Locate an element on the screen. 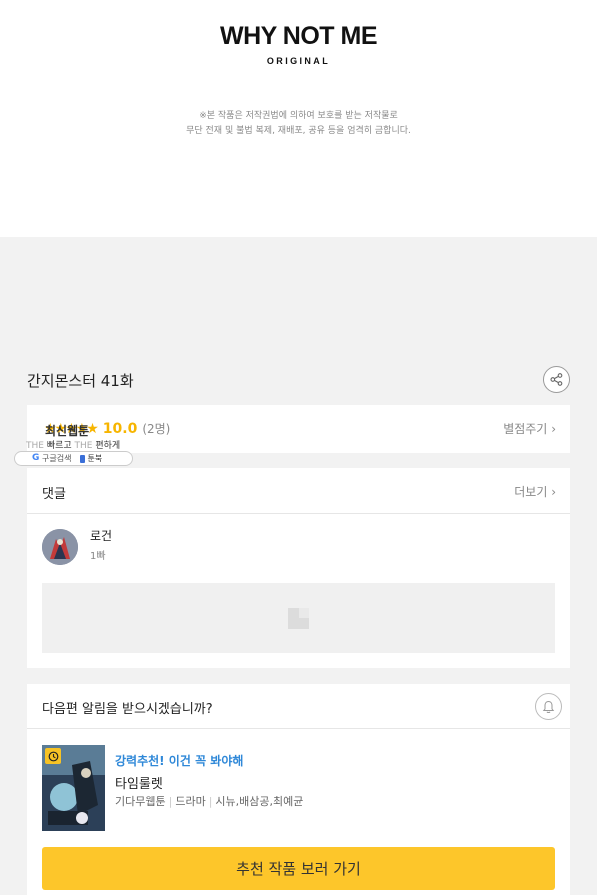 Image resolution: width=597 pixels, height=895 pixels. recommendation-authors: 시뉴,배삼공,최예균 is located at coordinates (259, 801).